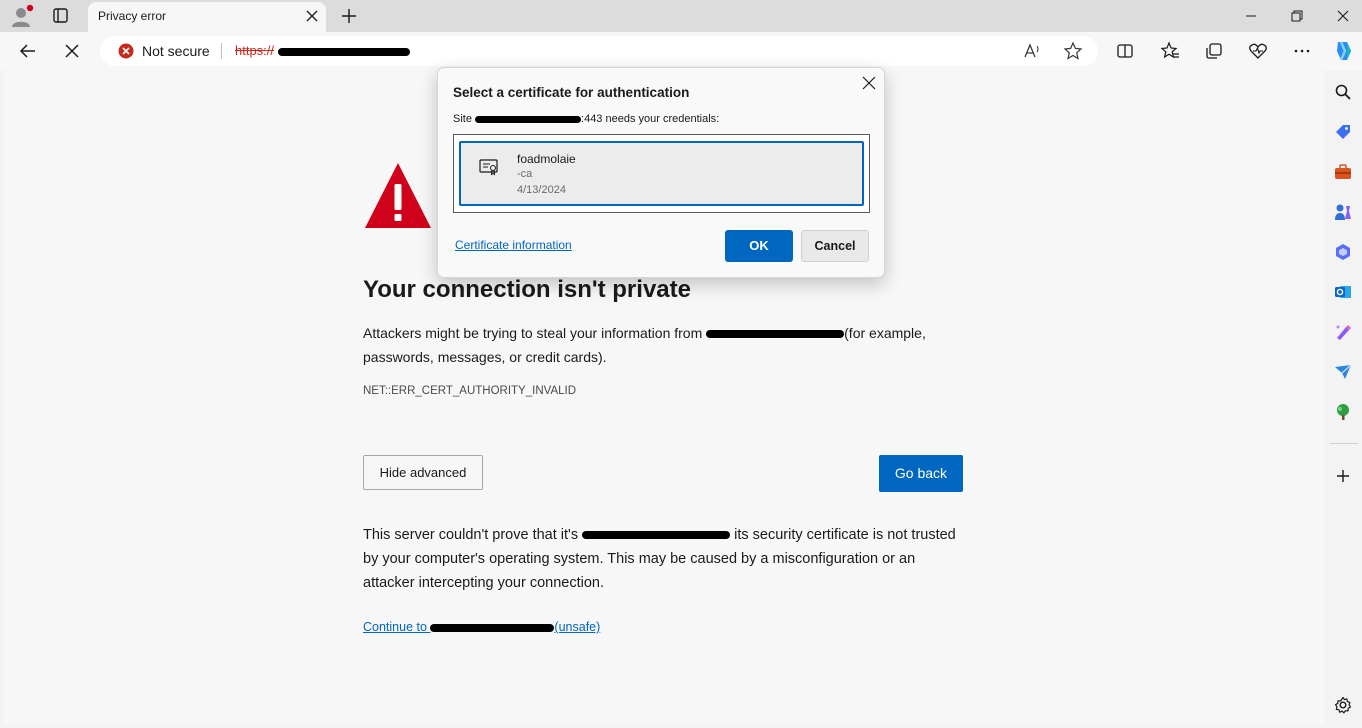 The image size is (1362, 728). I want to click on search-icon, so click(1343, 92).